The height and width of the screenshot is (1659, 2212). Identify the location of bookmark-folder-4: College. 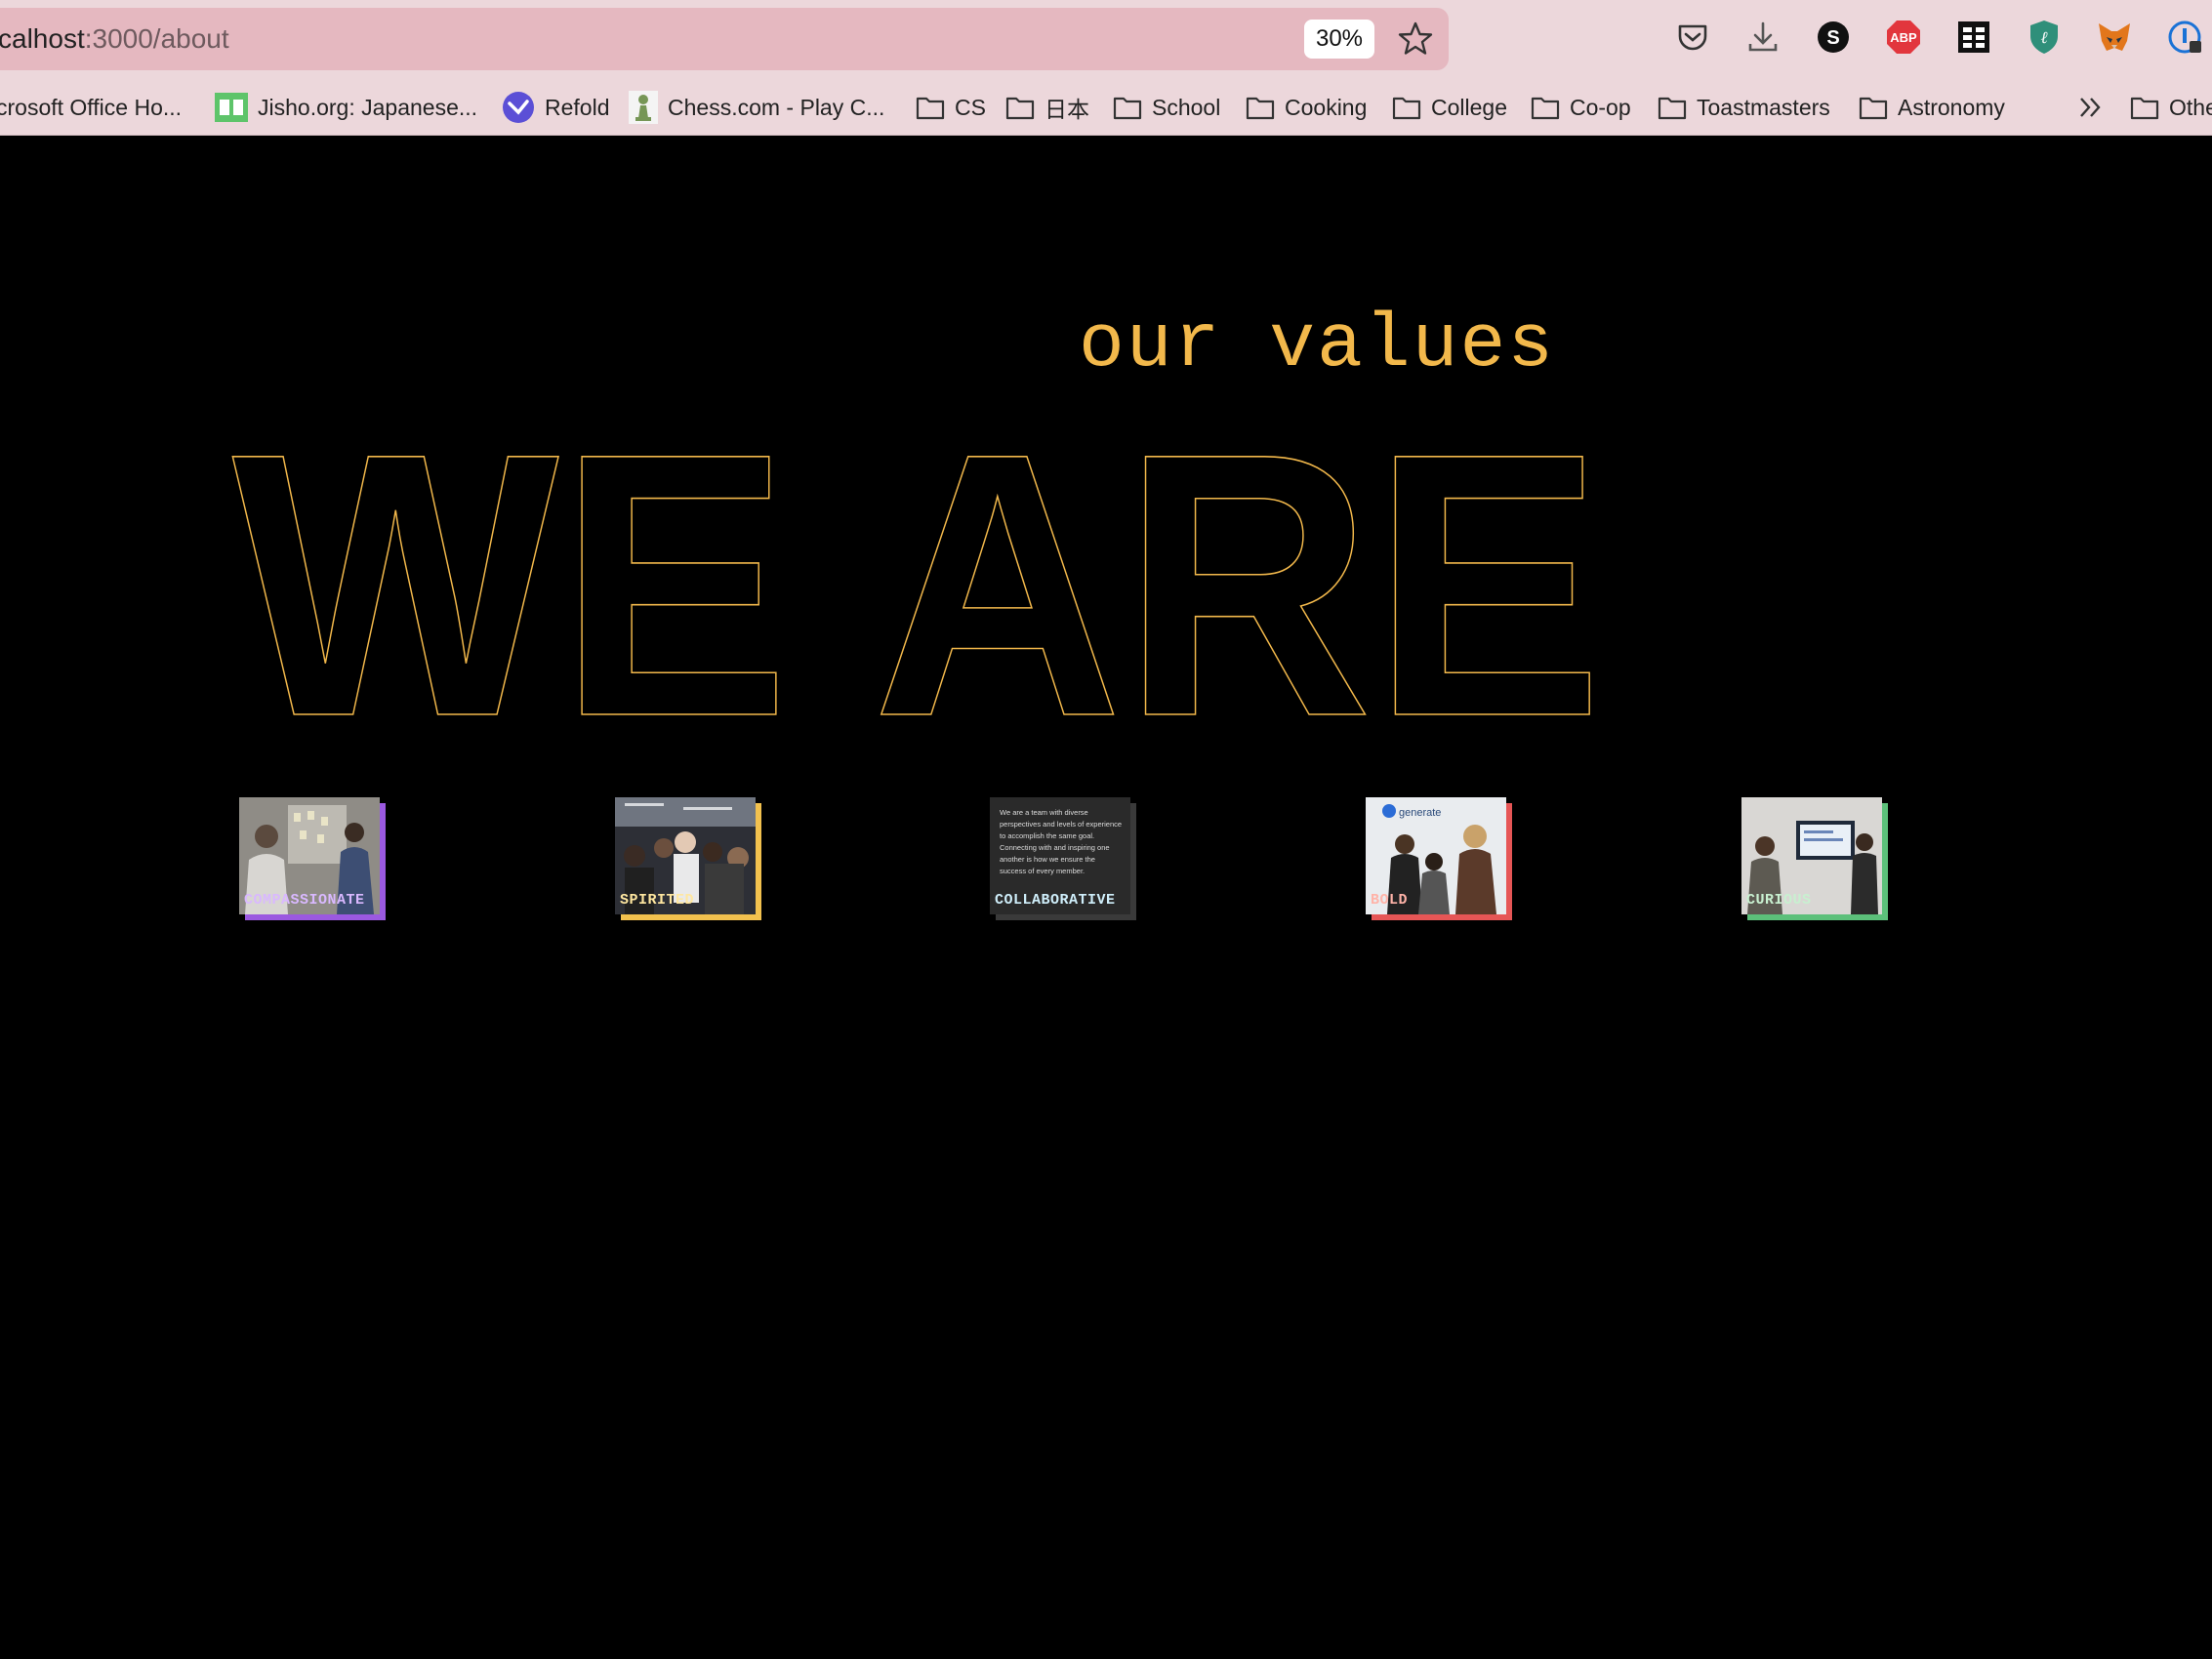
(1449, 107).